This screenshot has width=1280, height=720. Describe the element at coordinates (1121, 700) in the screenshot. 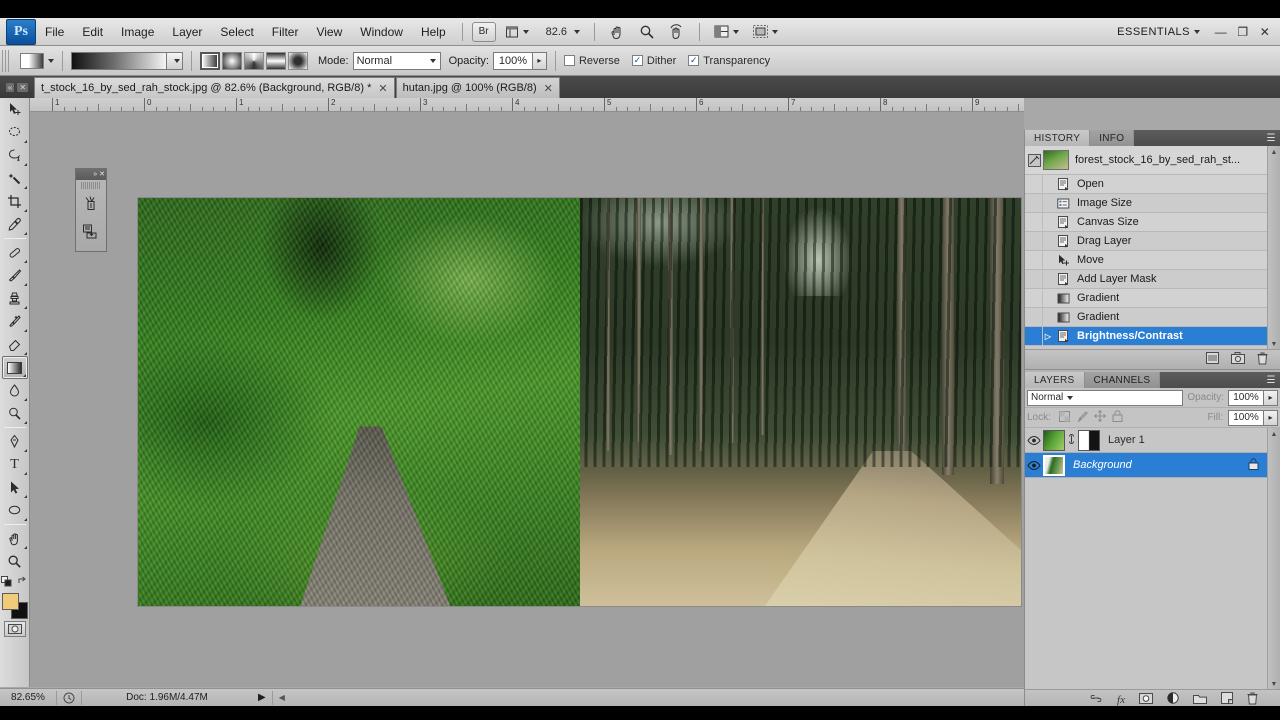

I see `layer-style-fx-icon: fx` at that location.